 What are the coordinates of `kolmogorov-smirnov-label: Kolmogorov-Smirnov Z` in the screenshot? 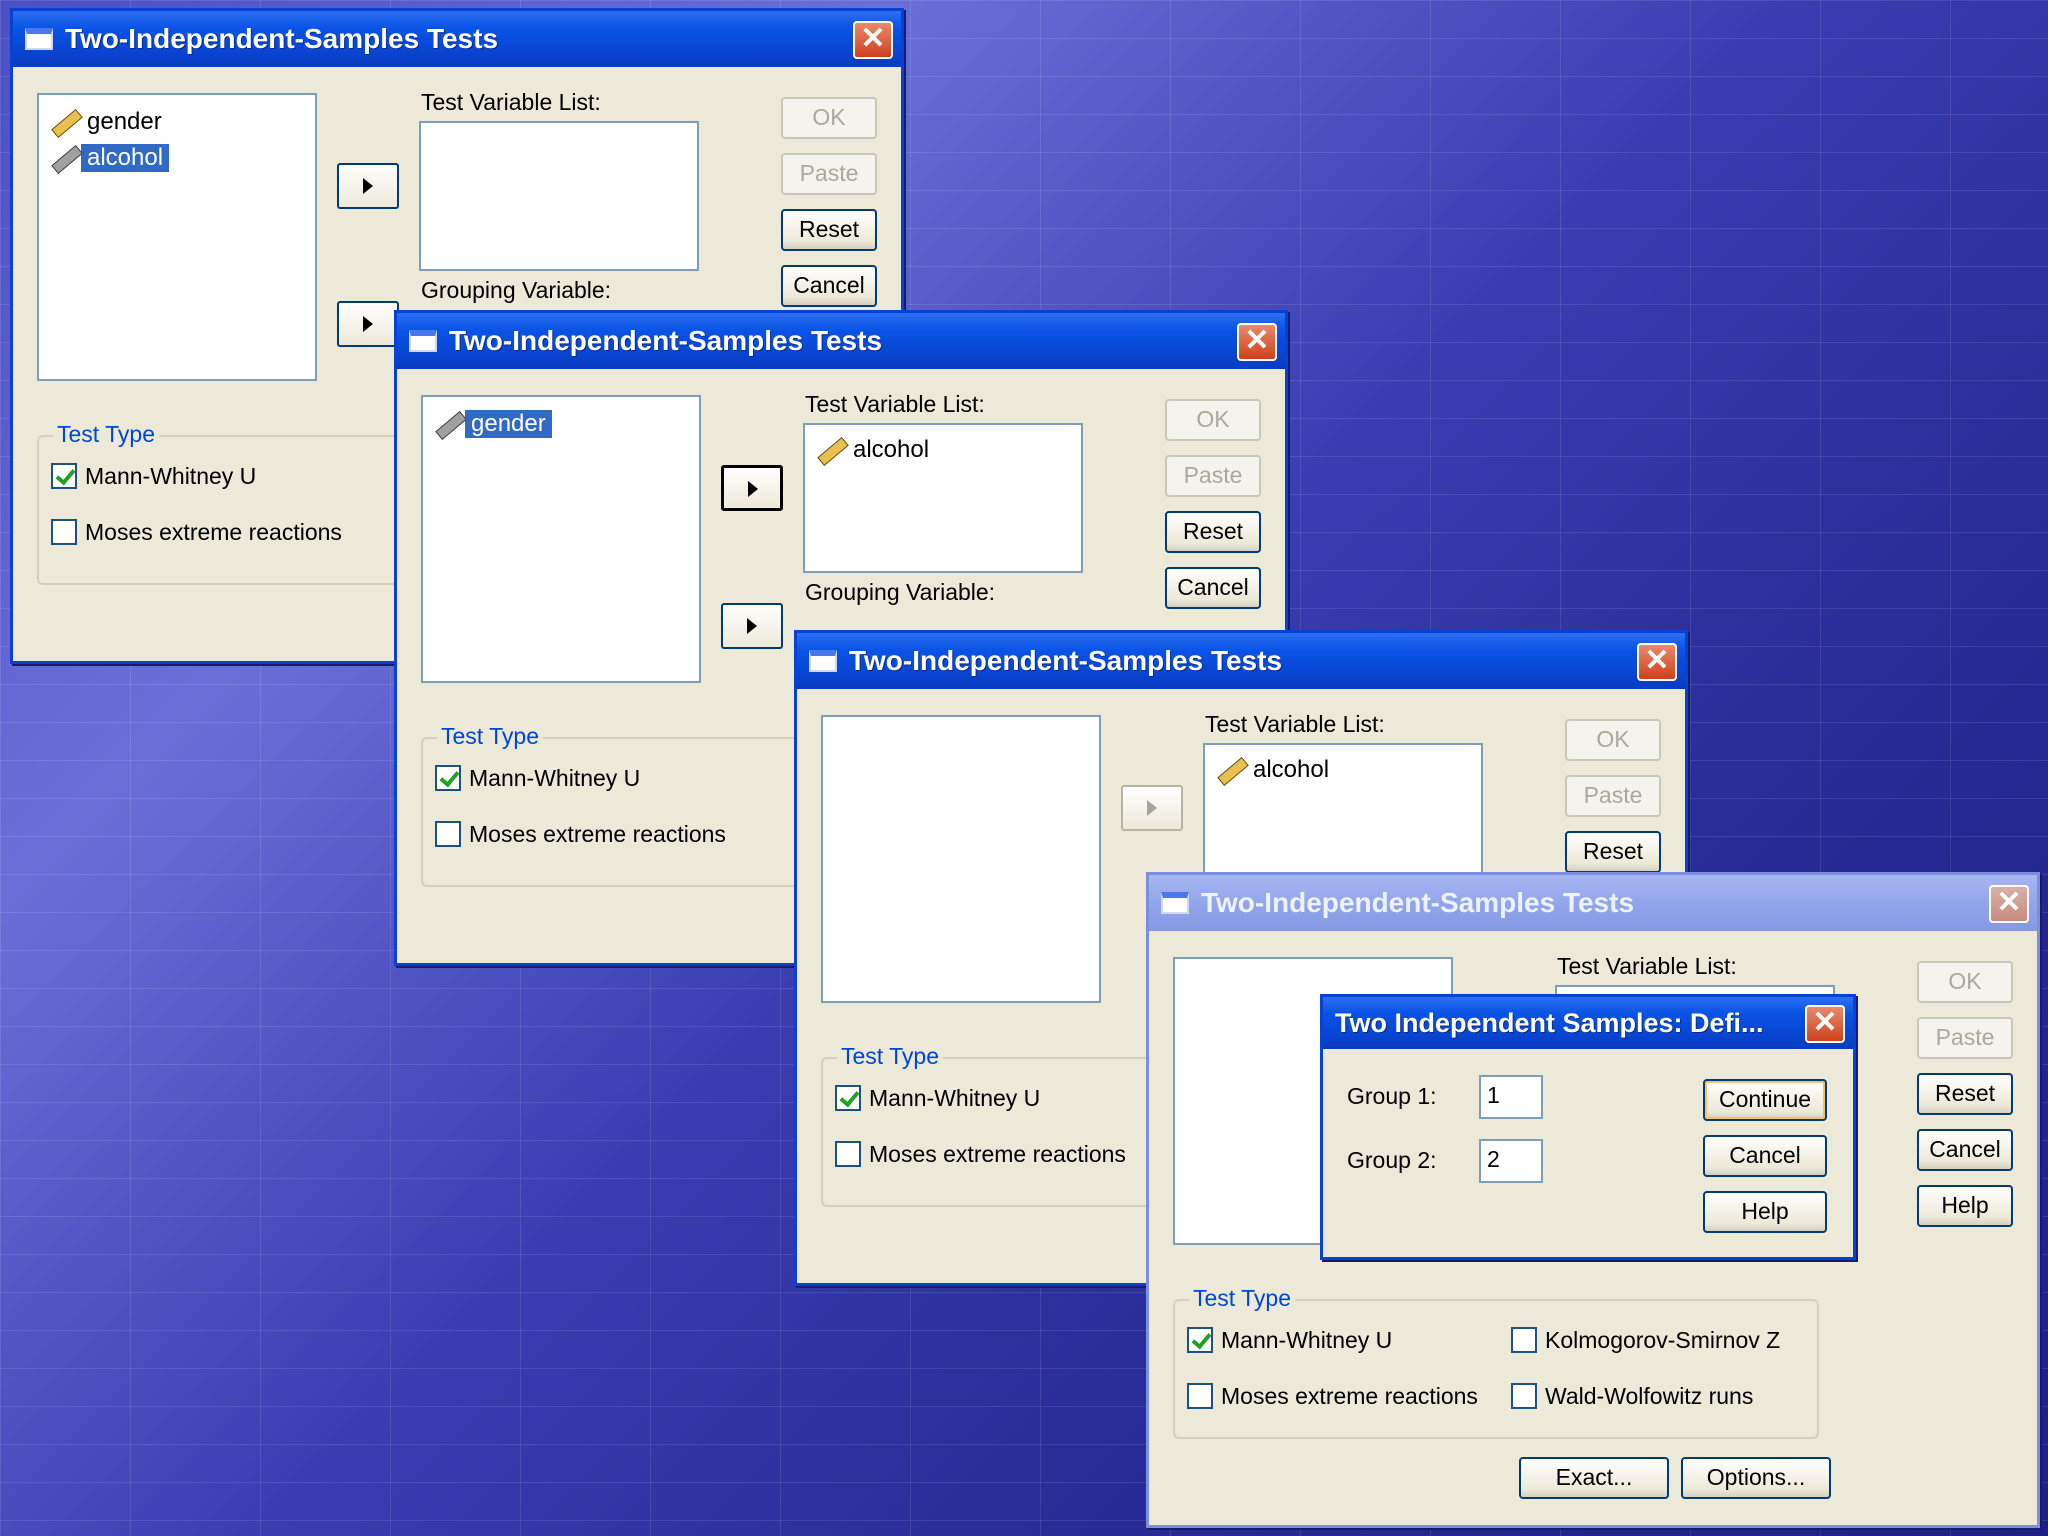 It's located at (1663, 1340).